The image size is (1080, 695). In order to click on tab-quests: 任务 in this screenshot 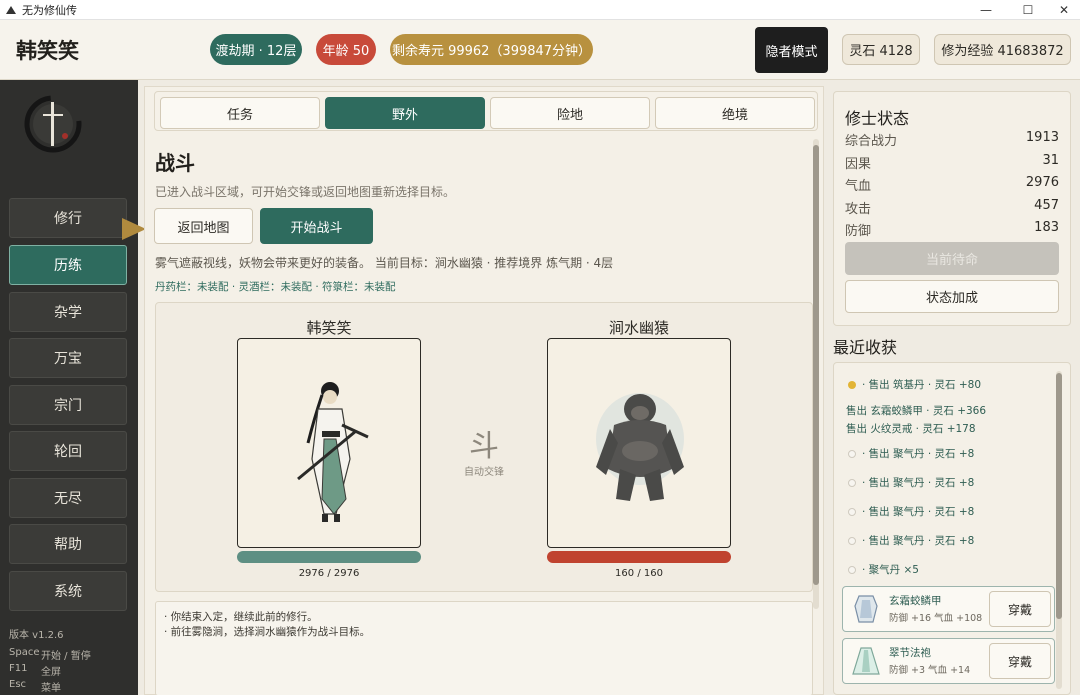, I will do `click(240, 113)`.